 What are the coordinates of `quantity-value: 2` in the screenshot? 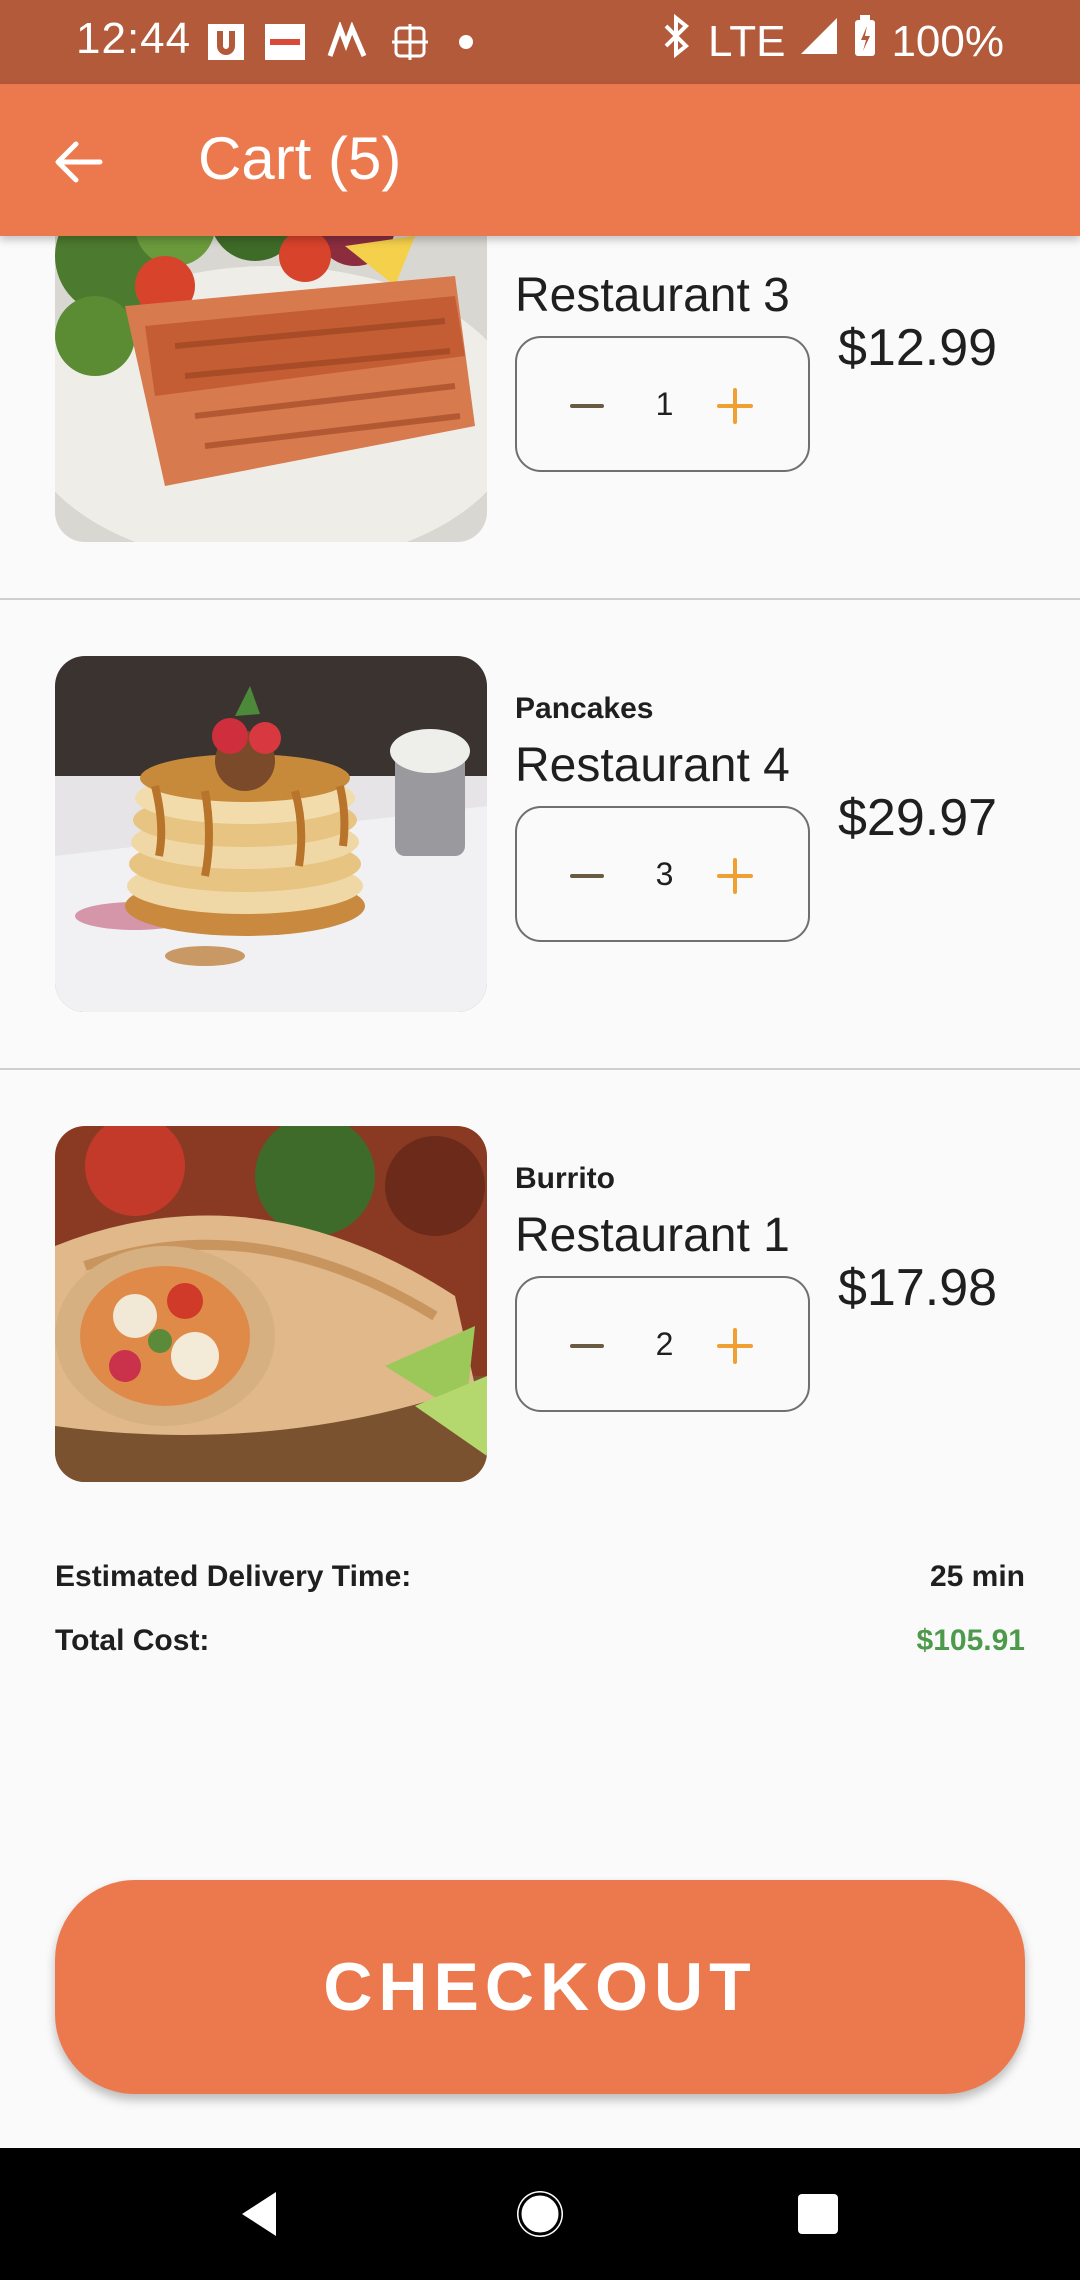 It's located at (664, 1344).